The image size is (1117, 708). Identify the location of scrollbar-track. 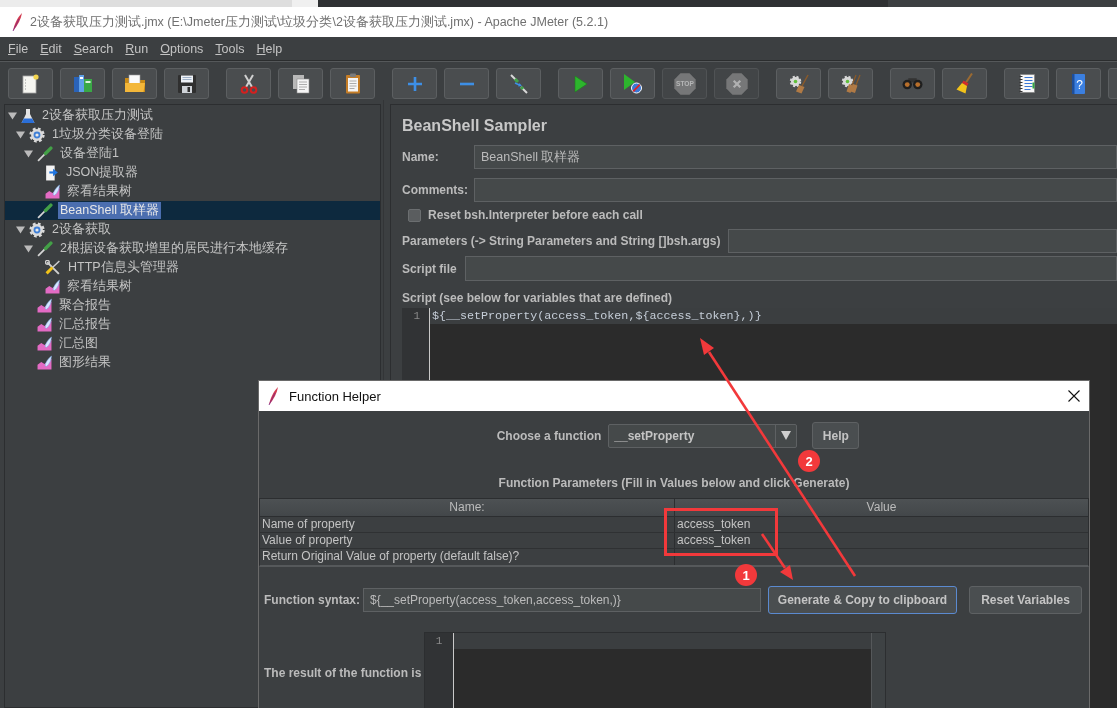
(878, 670).